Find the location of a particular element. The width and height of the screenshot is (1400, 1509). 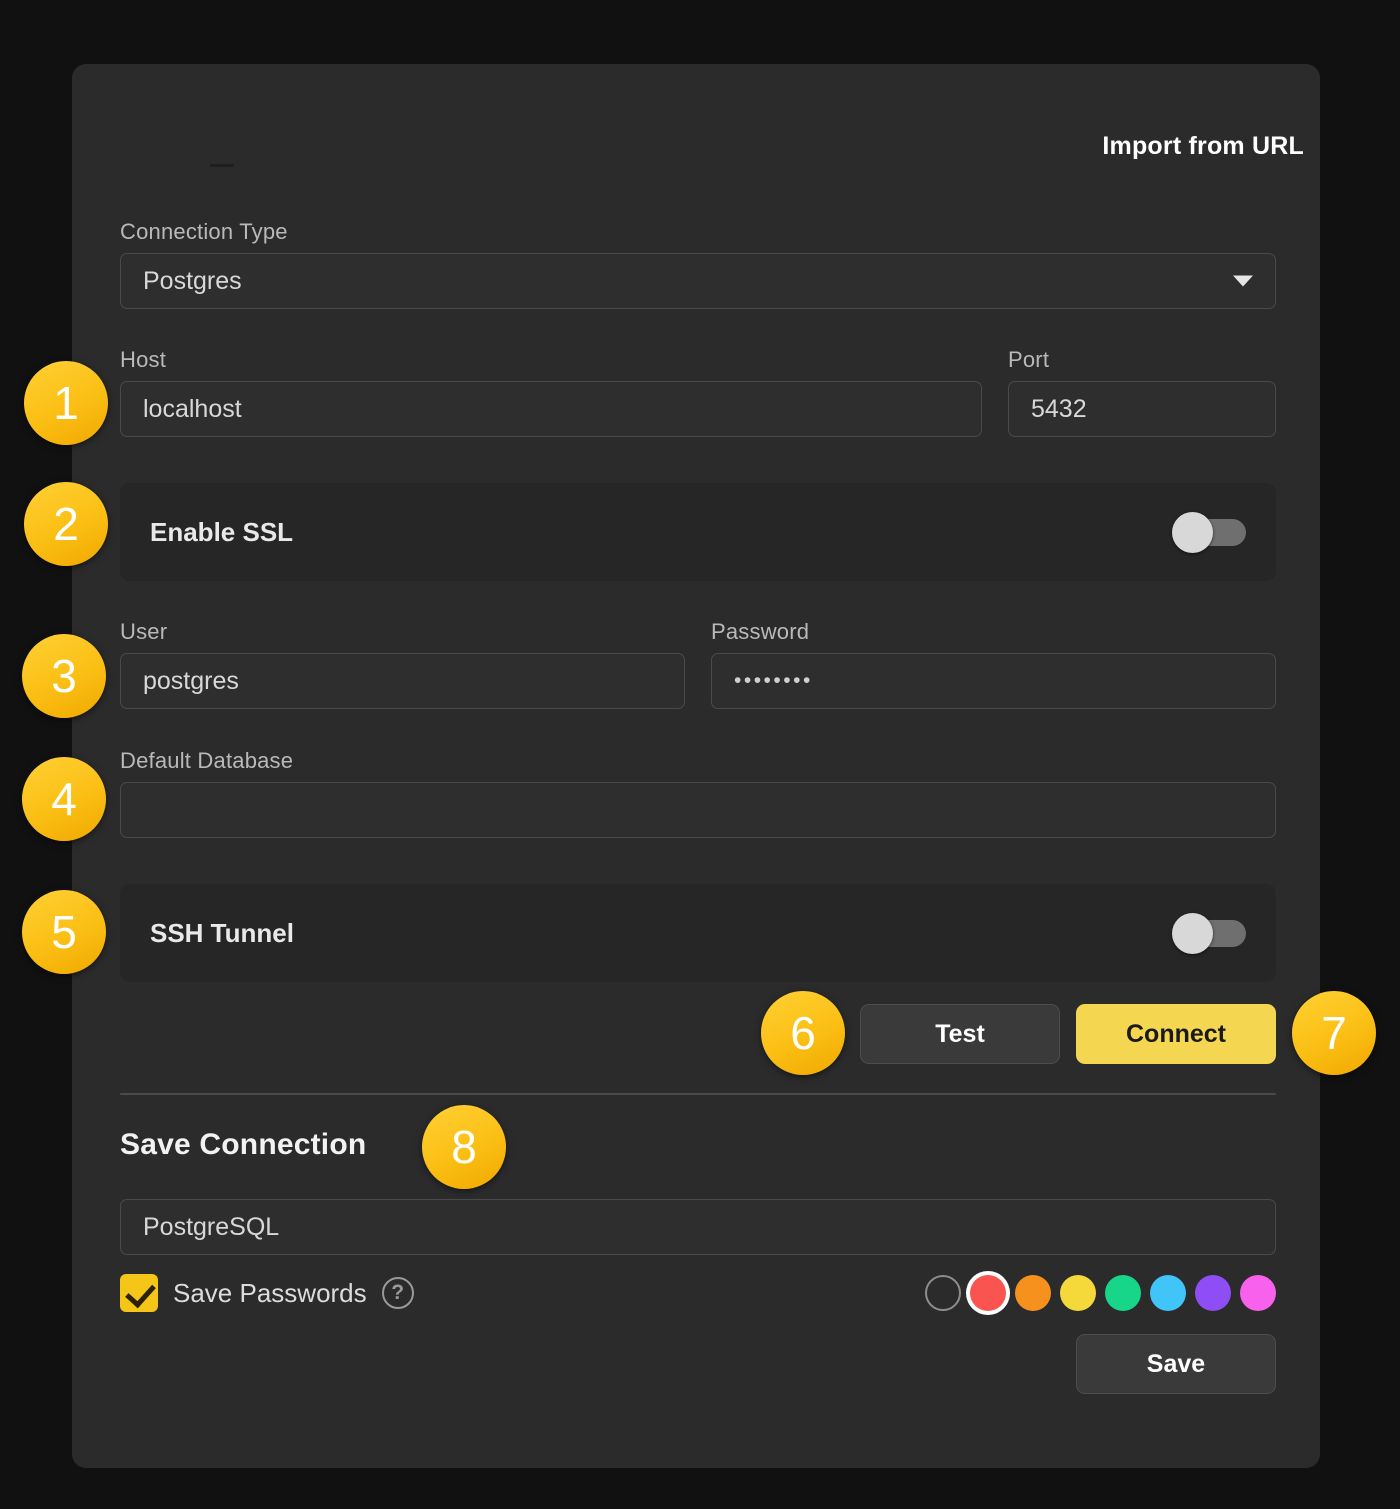

connection-name-value: PostgreSQL is located at coordinates (211, 1226).